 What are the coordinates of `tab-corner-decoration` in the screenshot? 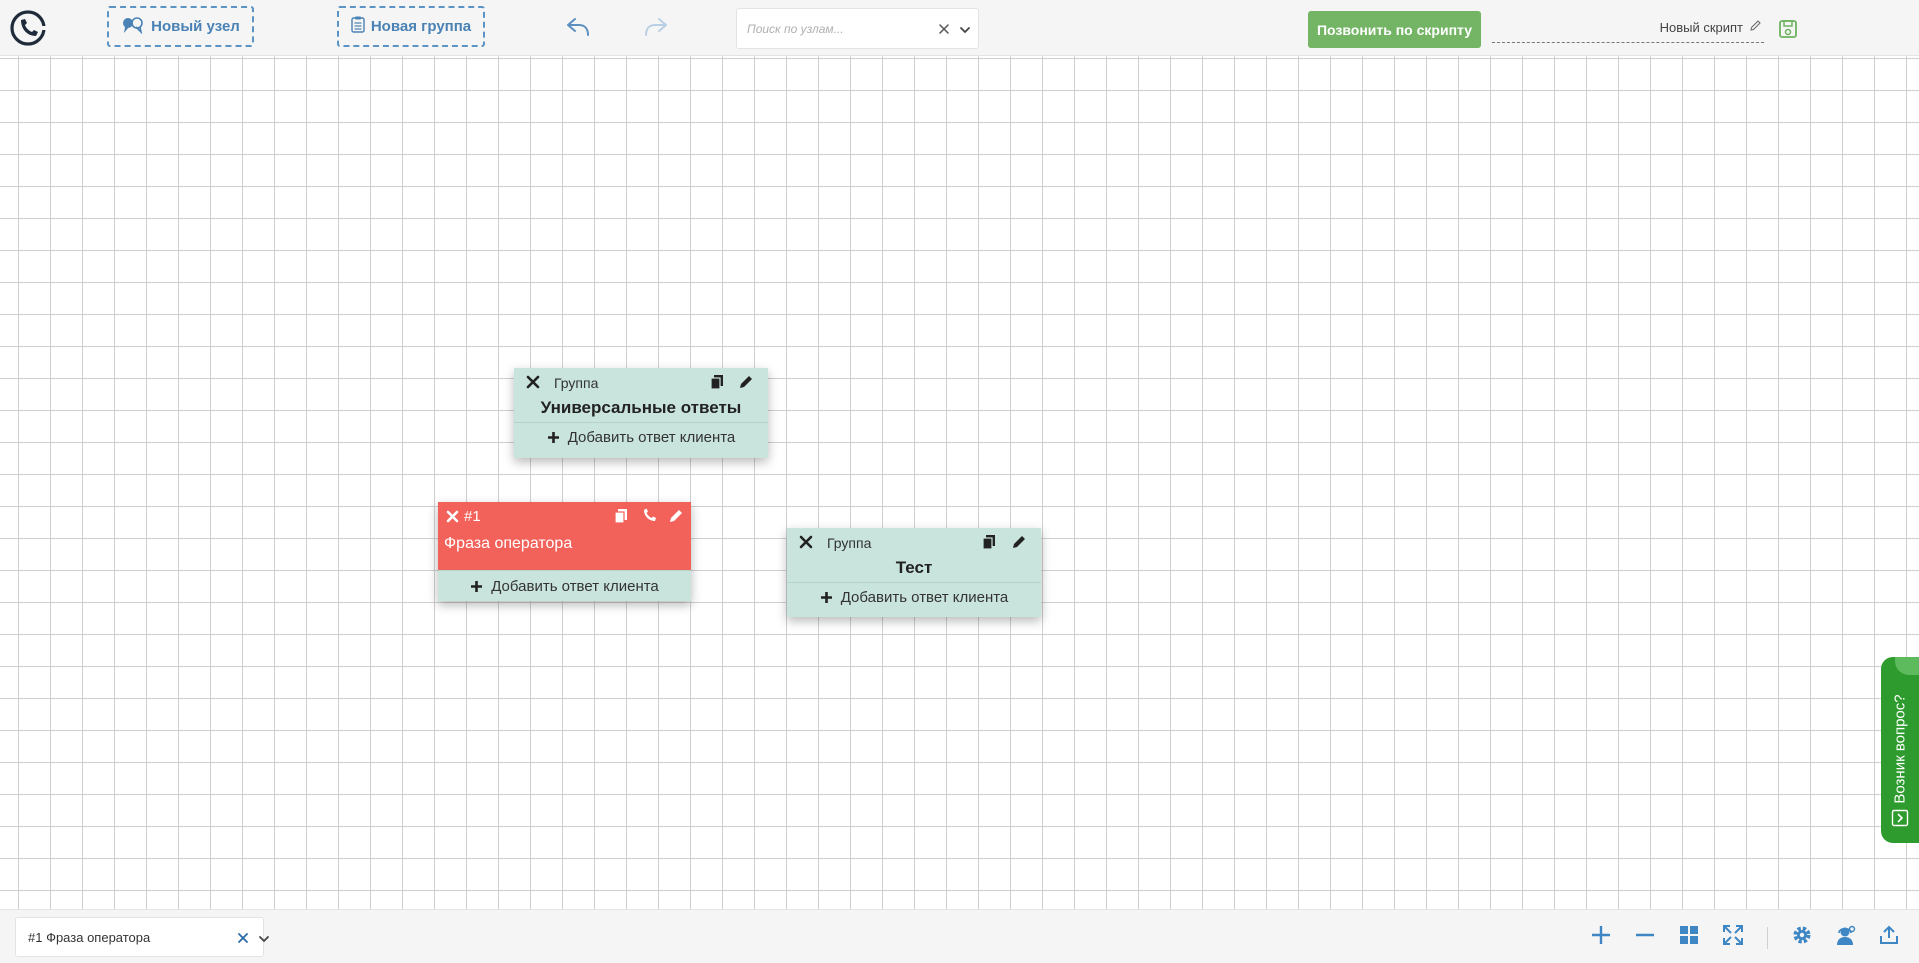 It's located at (1907, 666).